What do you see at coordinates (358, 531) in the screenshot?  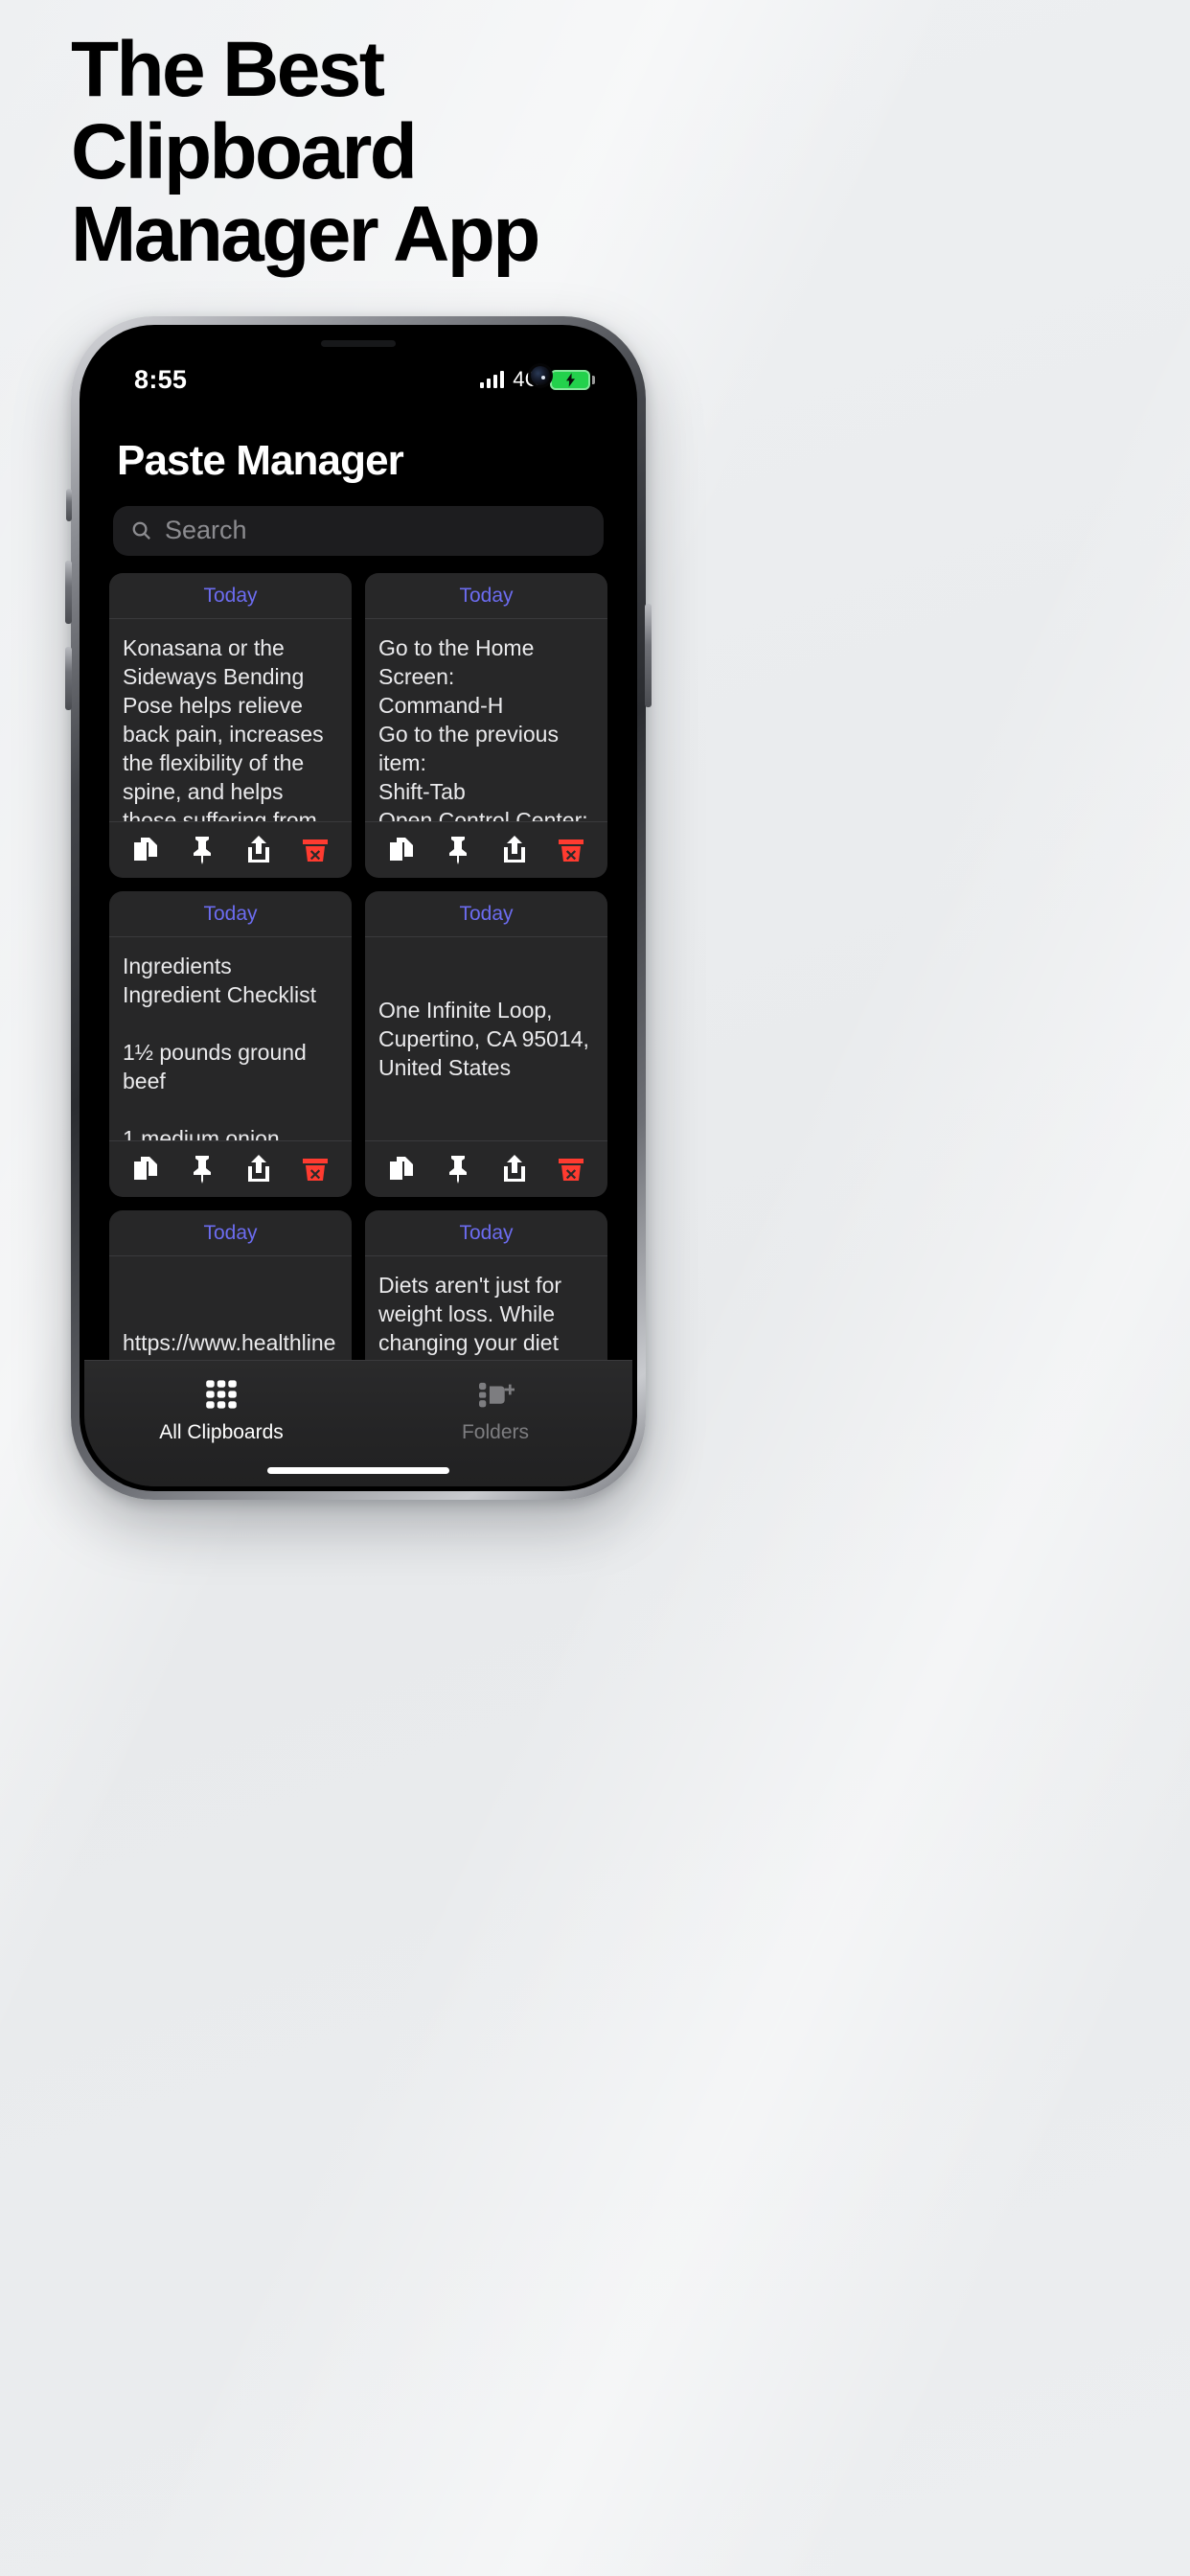 I see `search-bar: Search` at bounding box center [358, 531].